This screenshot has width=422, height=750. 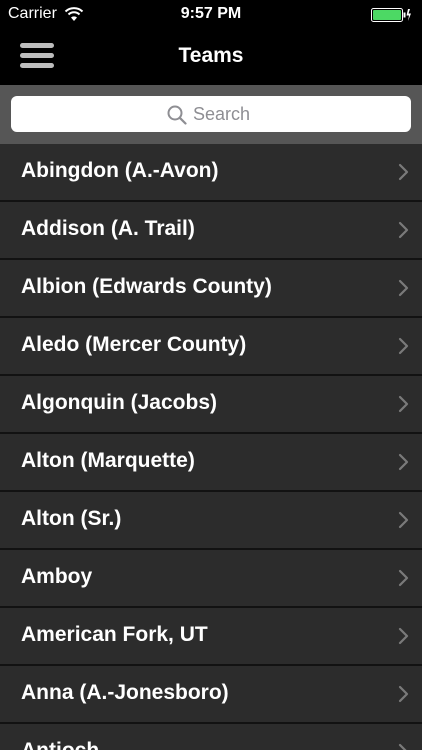 What do you see at coordinates (108, 228) in the screenshot?
I see `team-name: Addison (A. Trail)` at bounding box center [108, 228].